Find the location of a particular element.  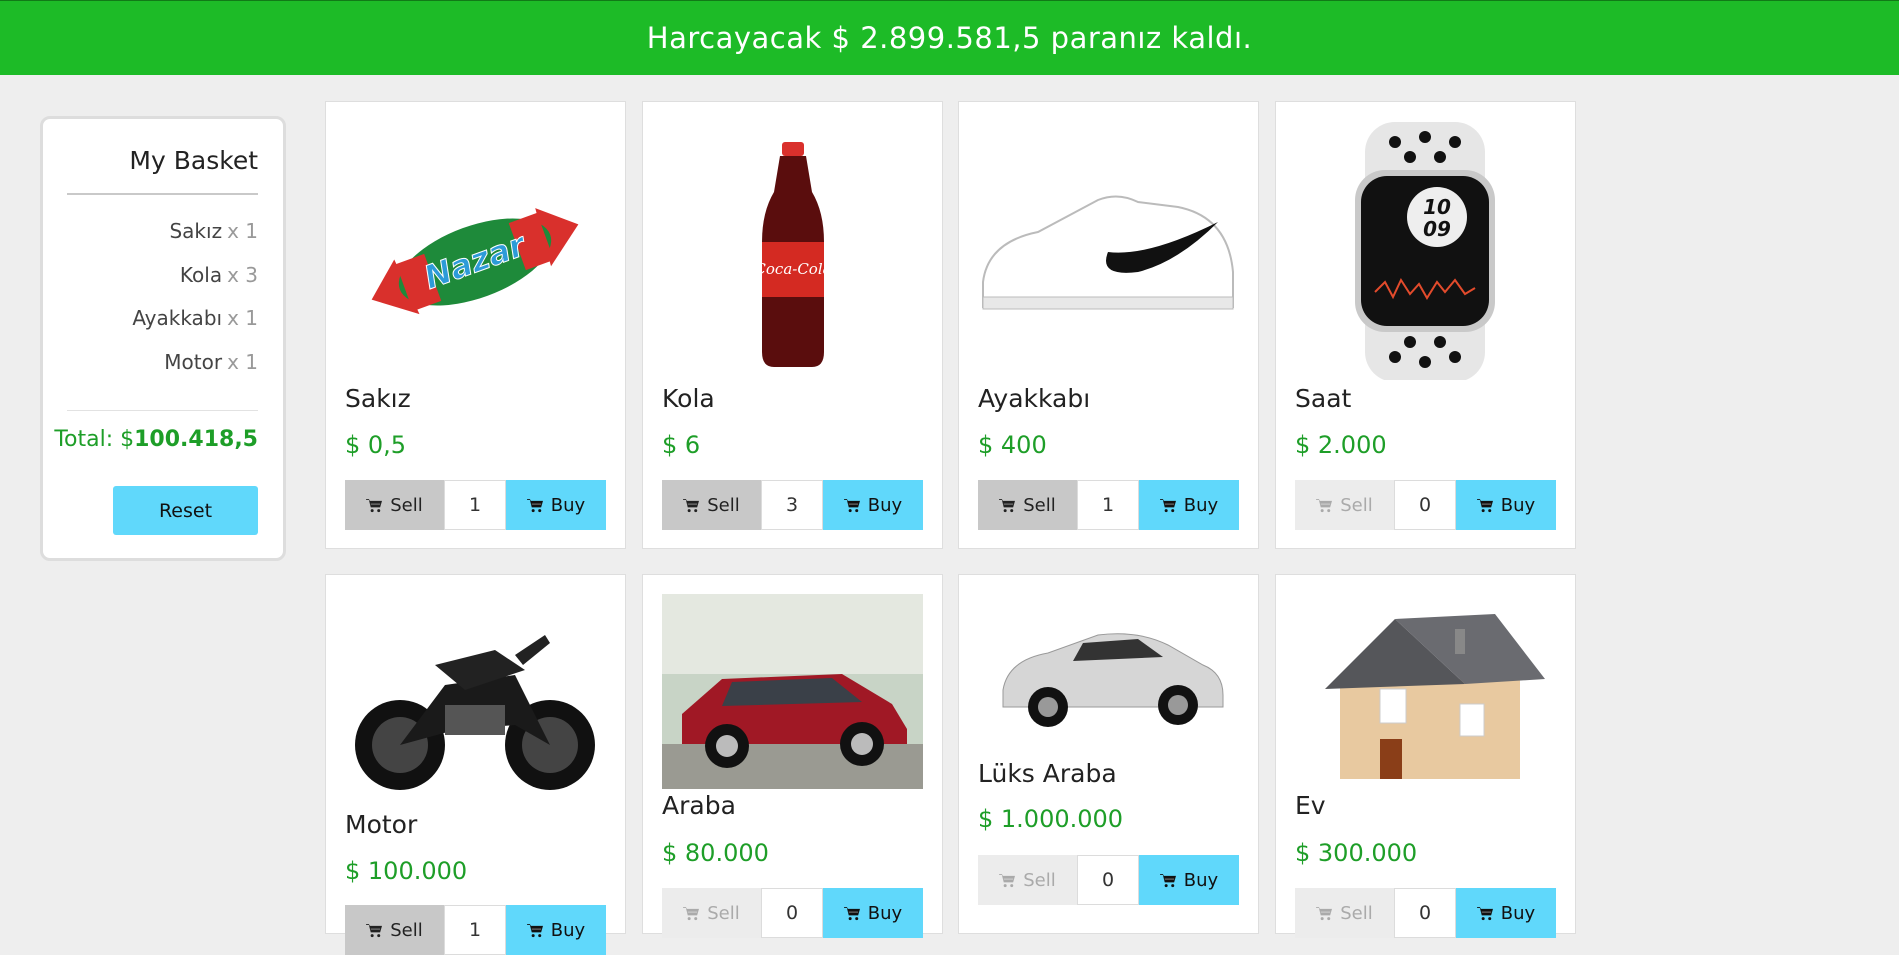

house-image is located at coordinates (1435, 696).